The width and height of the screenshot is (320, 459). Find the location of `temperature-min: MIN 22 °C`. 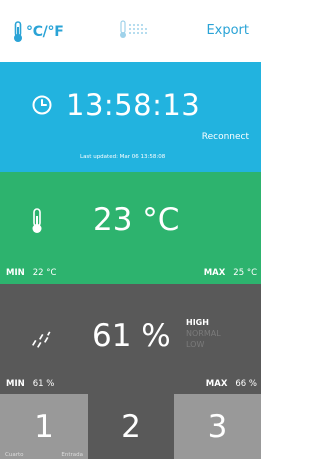

temperature-min: MIN 22 °C is located at coordinates (31, 273).